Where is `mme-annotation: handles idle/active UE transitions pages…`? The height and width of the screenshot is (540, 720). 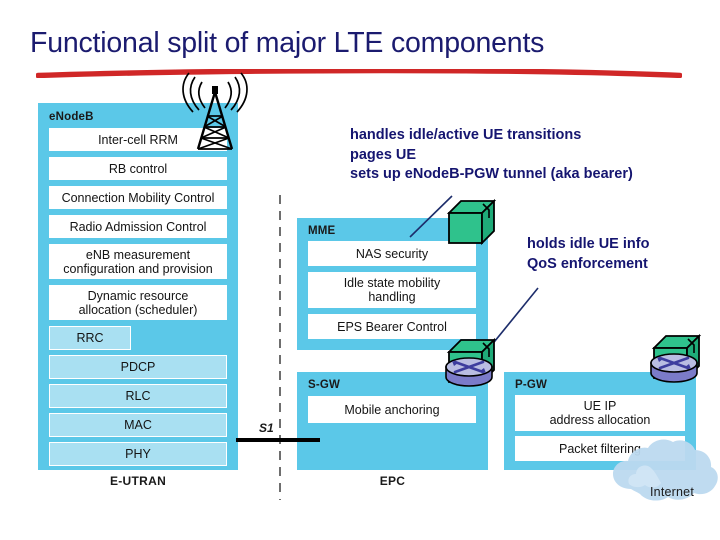 mme-annotation: handles idle/active UE transitions pages… is located at coordinates (491, 155).